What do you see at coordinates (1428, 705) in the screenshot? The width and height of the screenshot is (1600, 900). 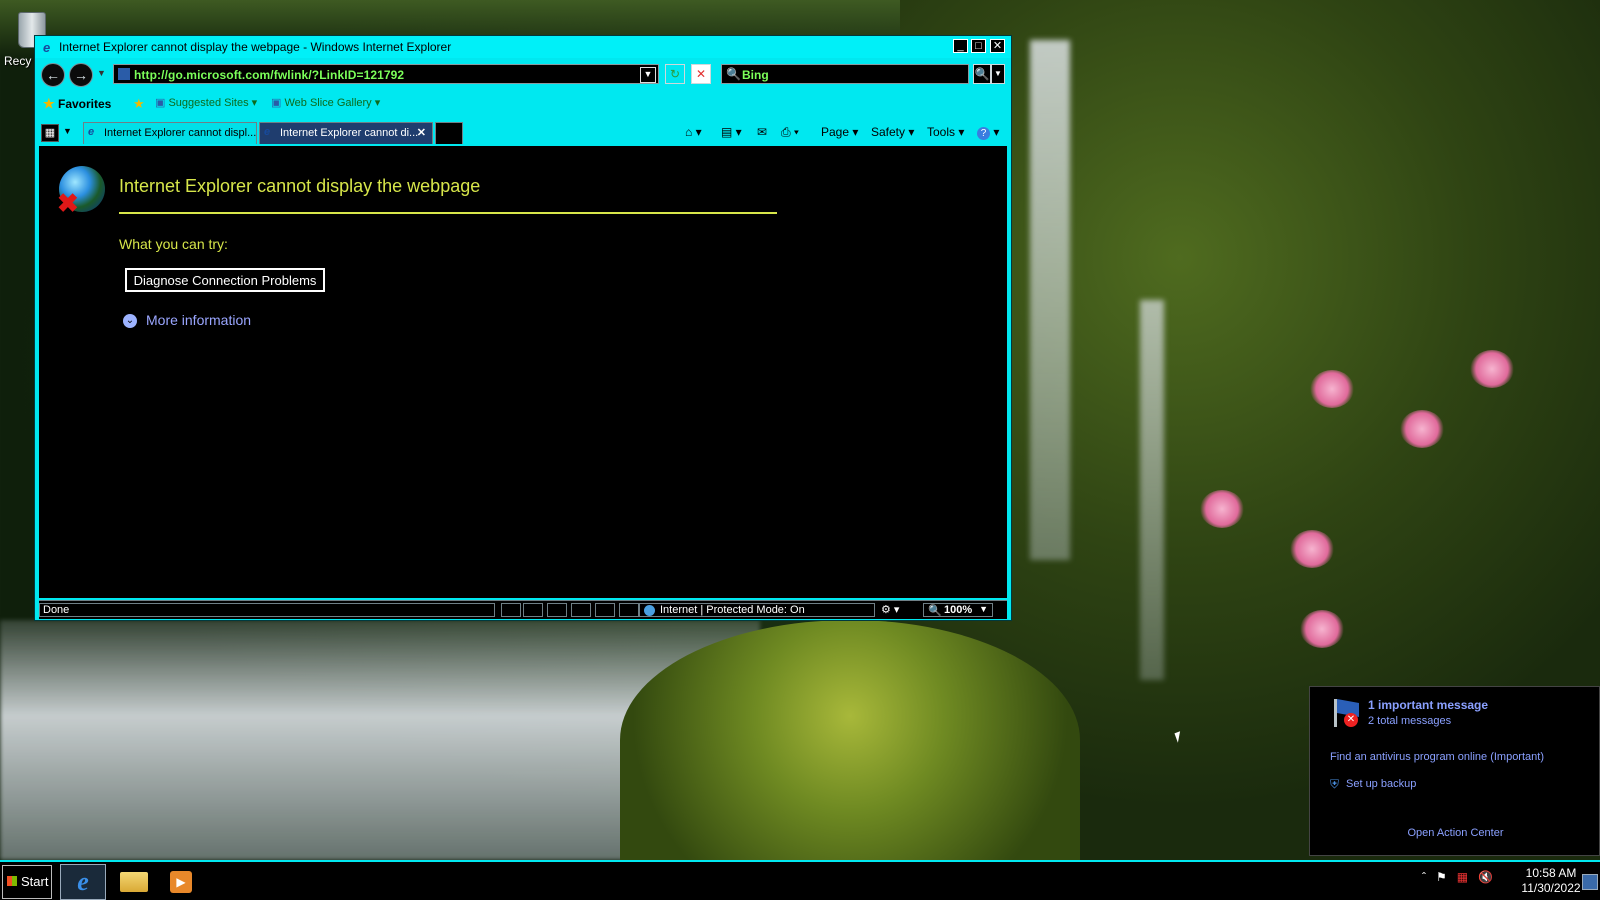 I see `important-message-link: 1 important message` at bounding box center [1428, 705].